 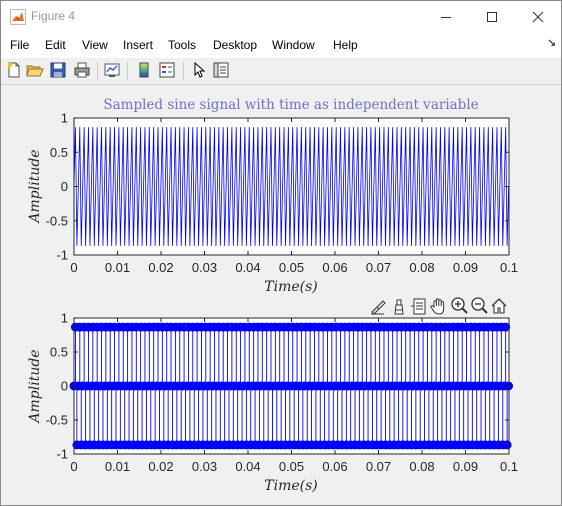 I want to click on bottom-y-tick-label: -0.5, so click(x=57, y=420).